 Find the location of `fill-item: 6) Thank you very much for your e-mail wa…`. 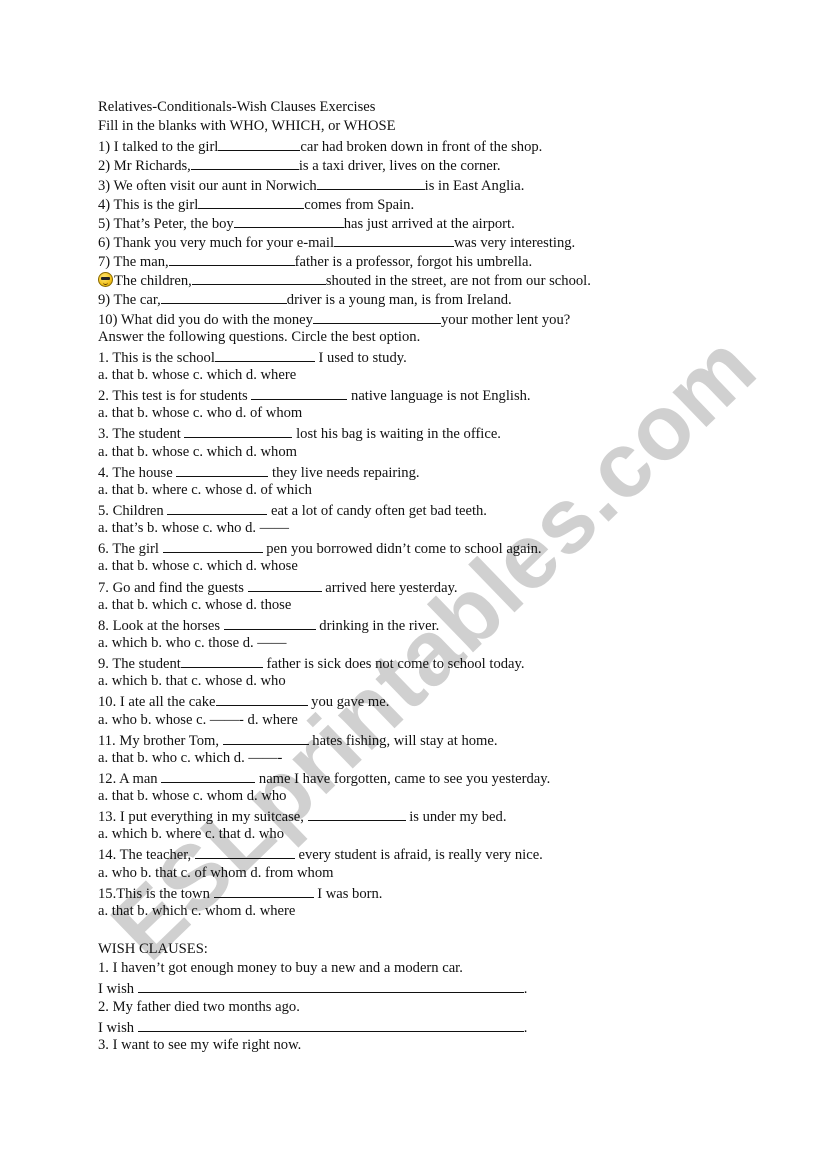

fill-item: 6) Thank you very much for your e-mail wa… is located at coordinates (438, 241).